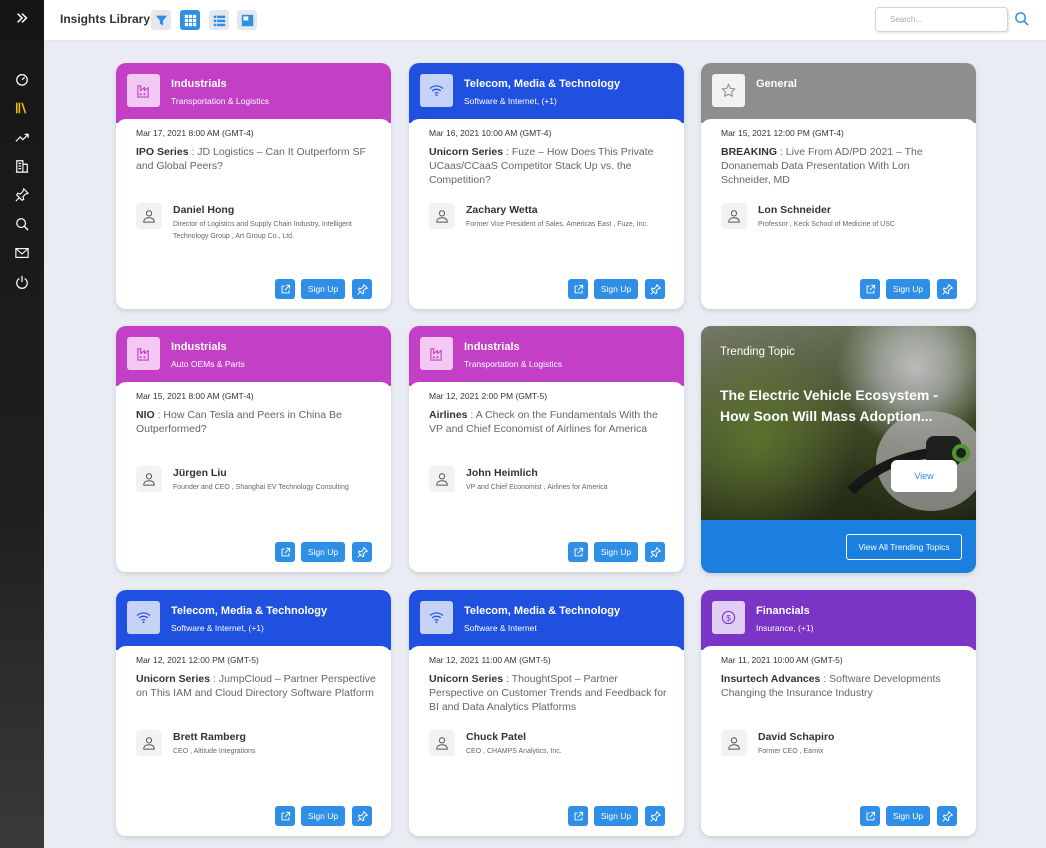 Image resolution: width=1046 pixels, height=848 pixels. I want to click on speaker-name: John Heimlich, so click(502, 473).